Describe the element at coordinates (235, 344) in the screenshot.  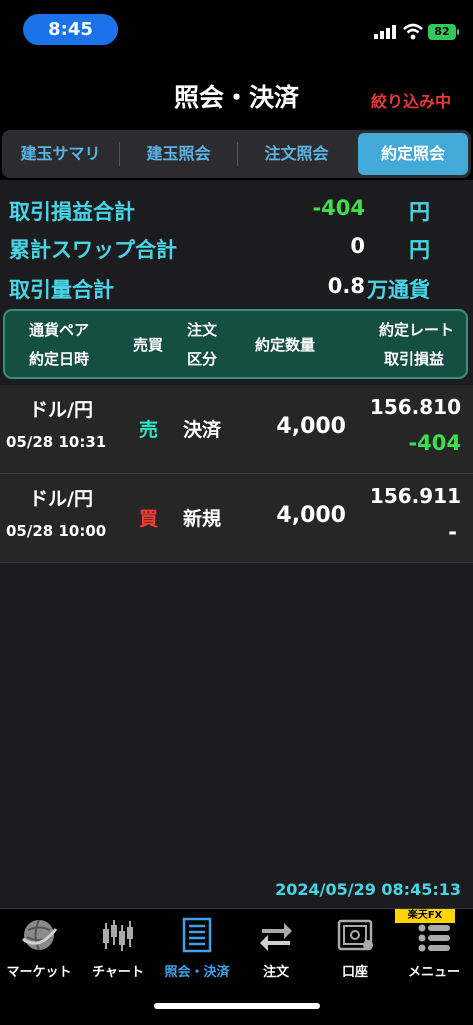
I see `table-column-header: 通貨ペア 約定日時 売買 注文 区分 約定数量 約定レート 取引損益` at that location.